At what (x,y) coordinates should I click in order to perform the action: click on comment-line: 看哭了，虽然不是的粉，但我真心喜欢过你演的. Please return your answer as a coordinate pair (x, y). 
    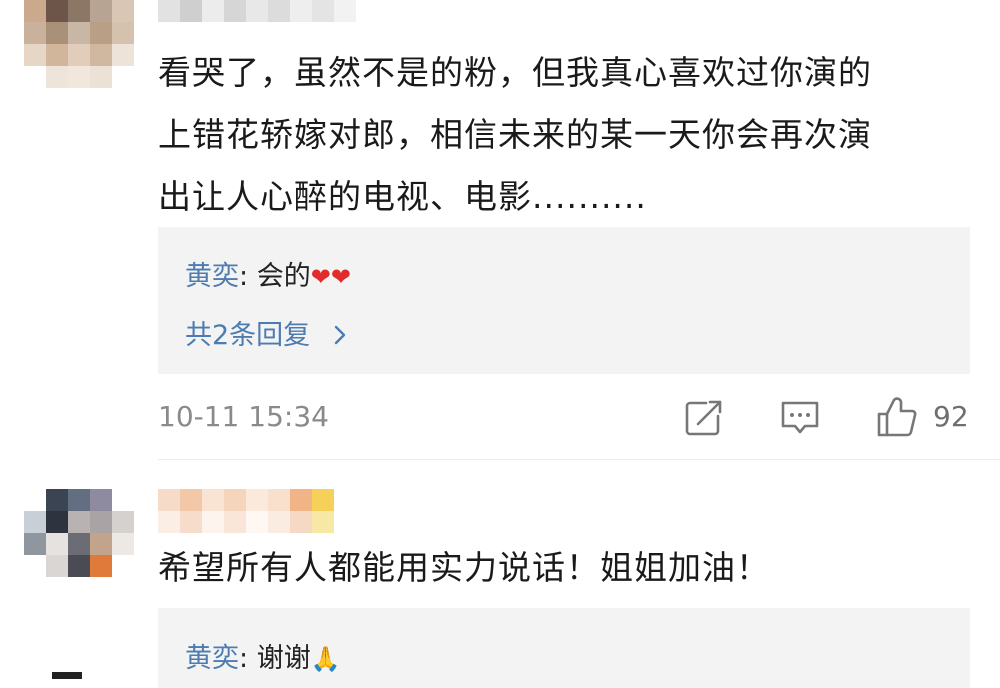
    Looking at the image, I should click on (515, 72).